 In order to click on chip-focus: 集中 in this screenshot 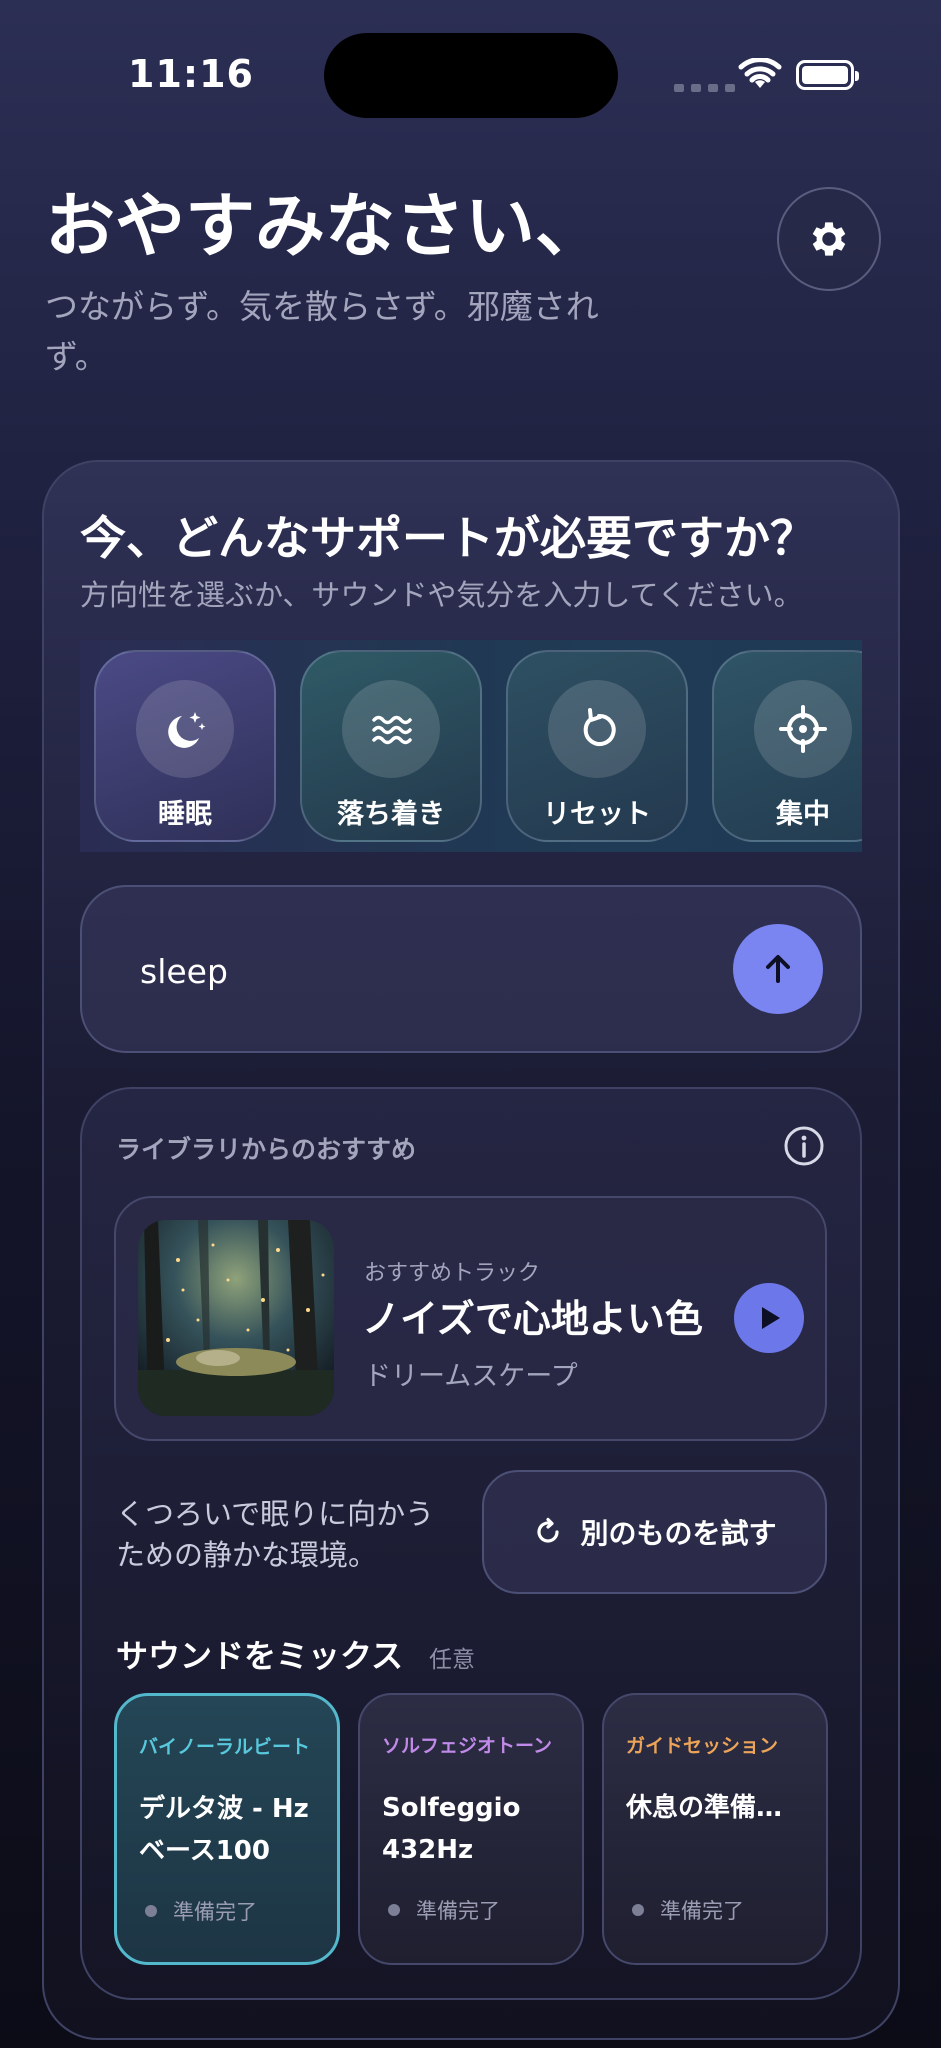, I will do `click(787, 746)`.